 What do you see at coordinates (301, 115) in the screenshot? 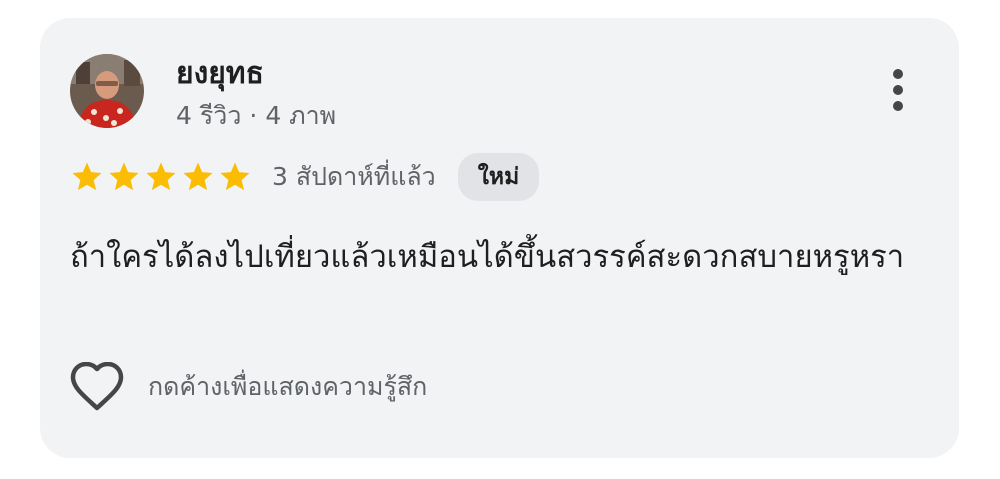
I see `photos-count: 4 ภาพ` at bounding box center [301, 115].